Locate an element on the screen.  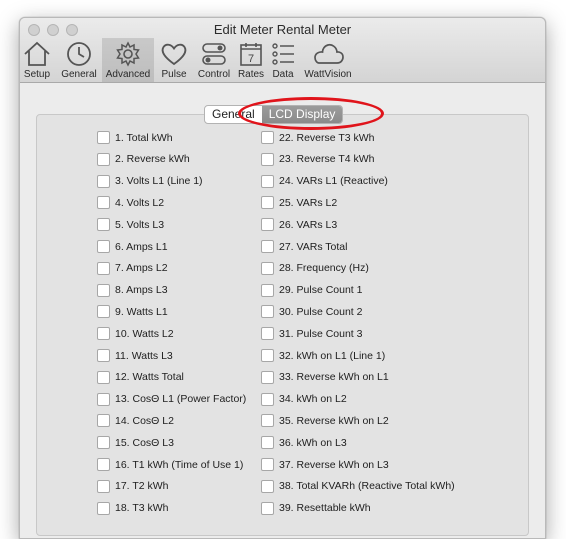
checkbox-label: 2. Reverse kWh is located at coordinates (152, 159).